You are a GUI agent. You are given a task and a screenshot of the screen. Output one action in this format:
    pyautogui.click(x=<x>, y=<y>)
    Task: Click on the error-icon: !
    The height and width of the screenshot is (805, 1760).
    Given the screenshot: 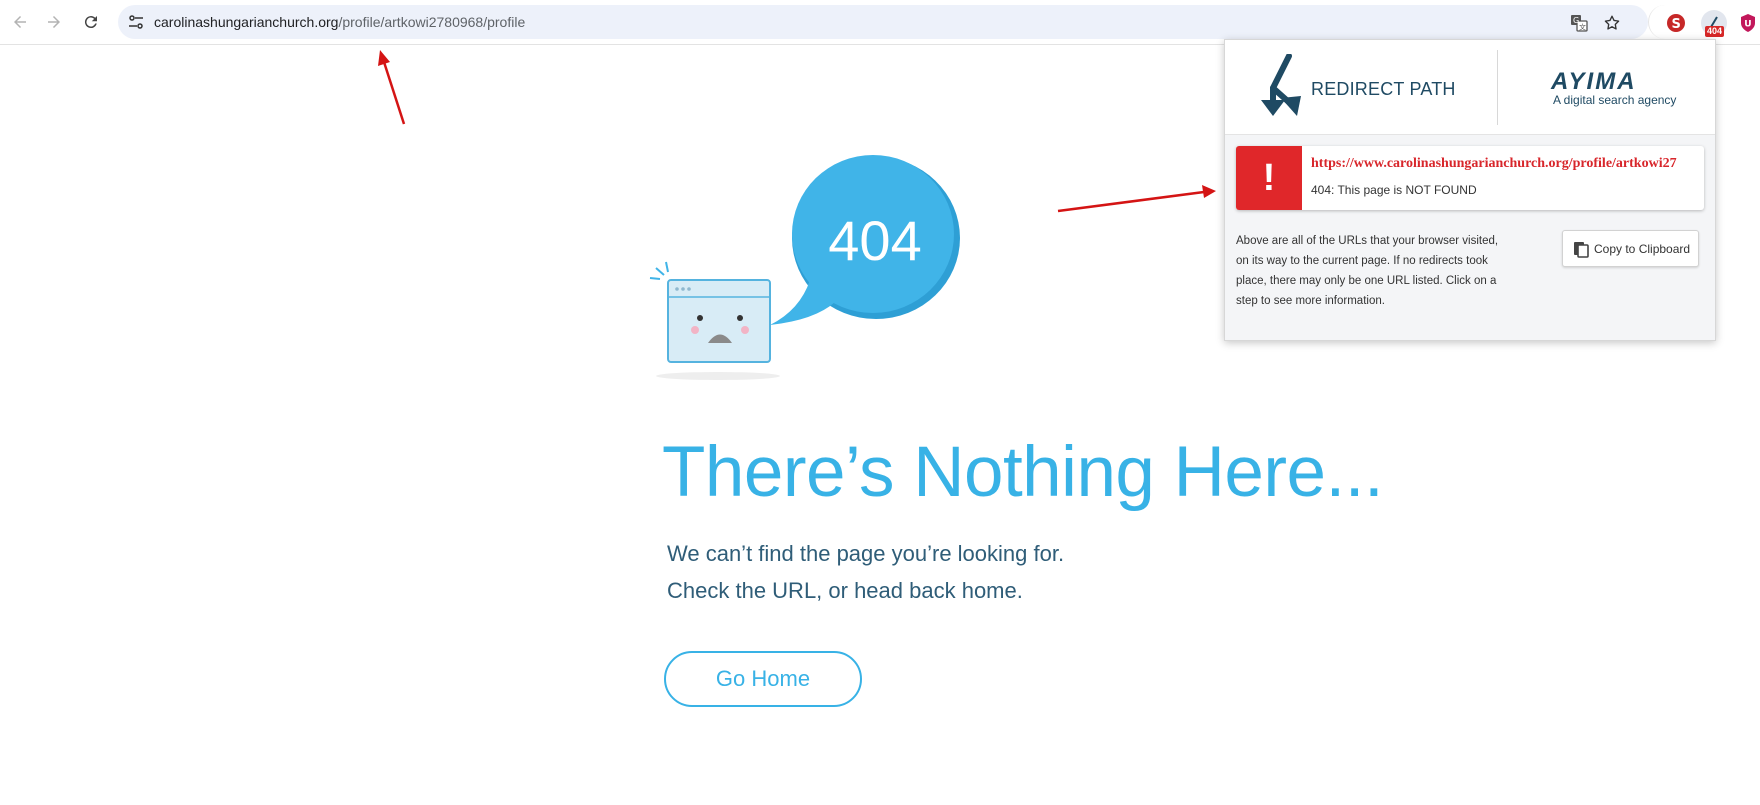 What is the action you would take?
    pyautogui.click(x=1269, y=178)
    